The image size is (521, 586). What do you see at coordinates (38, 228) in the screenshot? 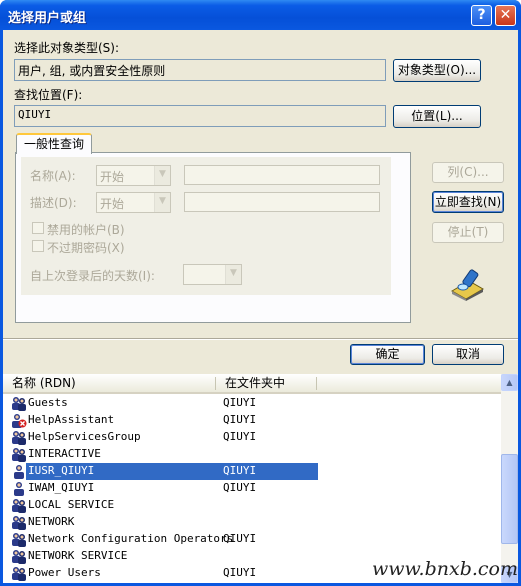
I see `disabled-accounts-checkbox` at bounding box center [38, 228].